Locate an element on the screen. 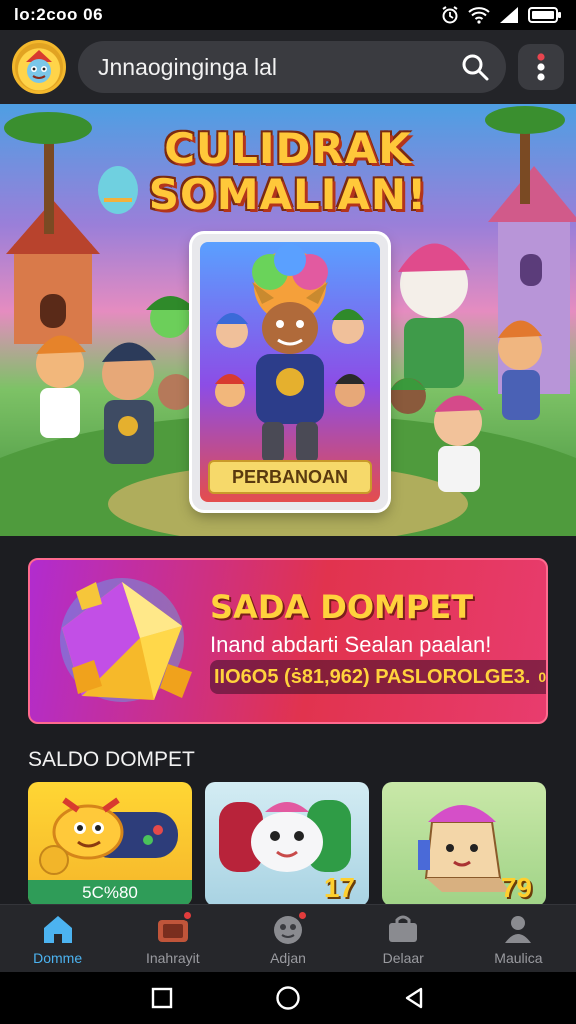 This screenshot has height=1024, width=576. hero-feature-card: PERBANOAN is located at coordinates (290, 372).